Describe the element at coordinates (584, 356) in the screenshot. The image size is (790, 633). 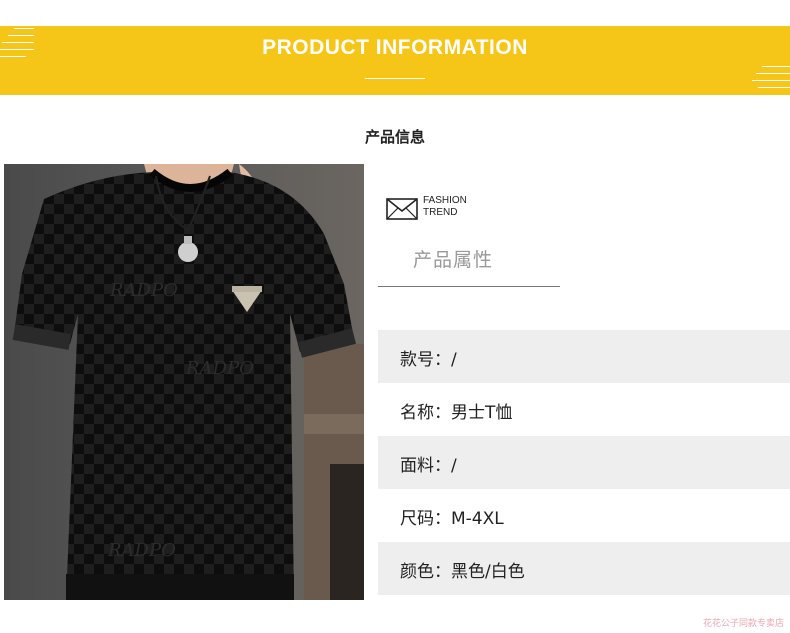
I see `attribute-row-style-number: 款号：/` at that location.